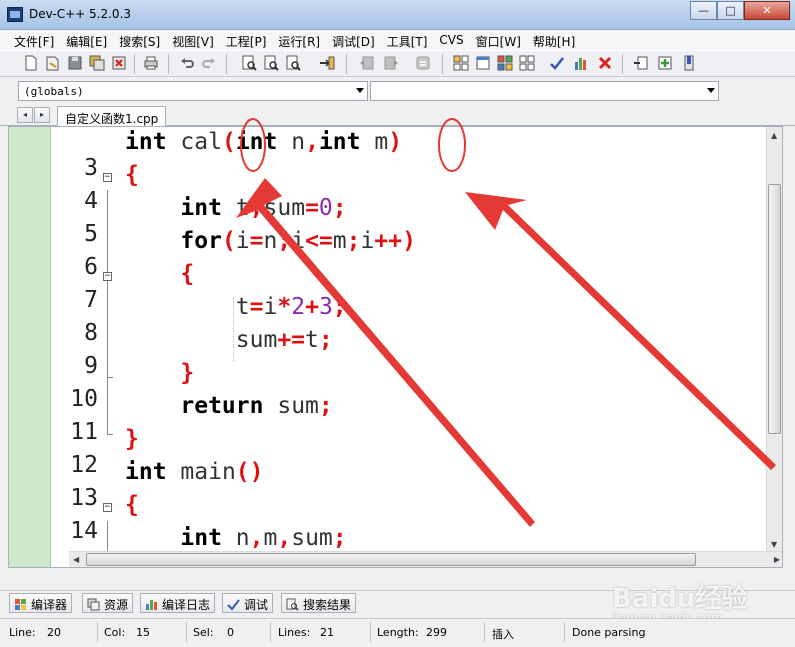 The width and height of the screenshot is (795, 647). Describe the element at coordinates (436, 632) in the screenshot. I see `status-length-value: 299` at that location.